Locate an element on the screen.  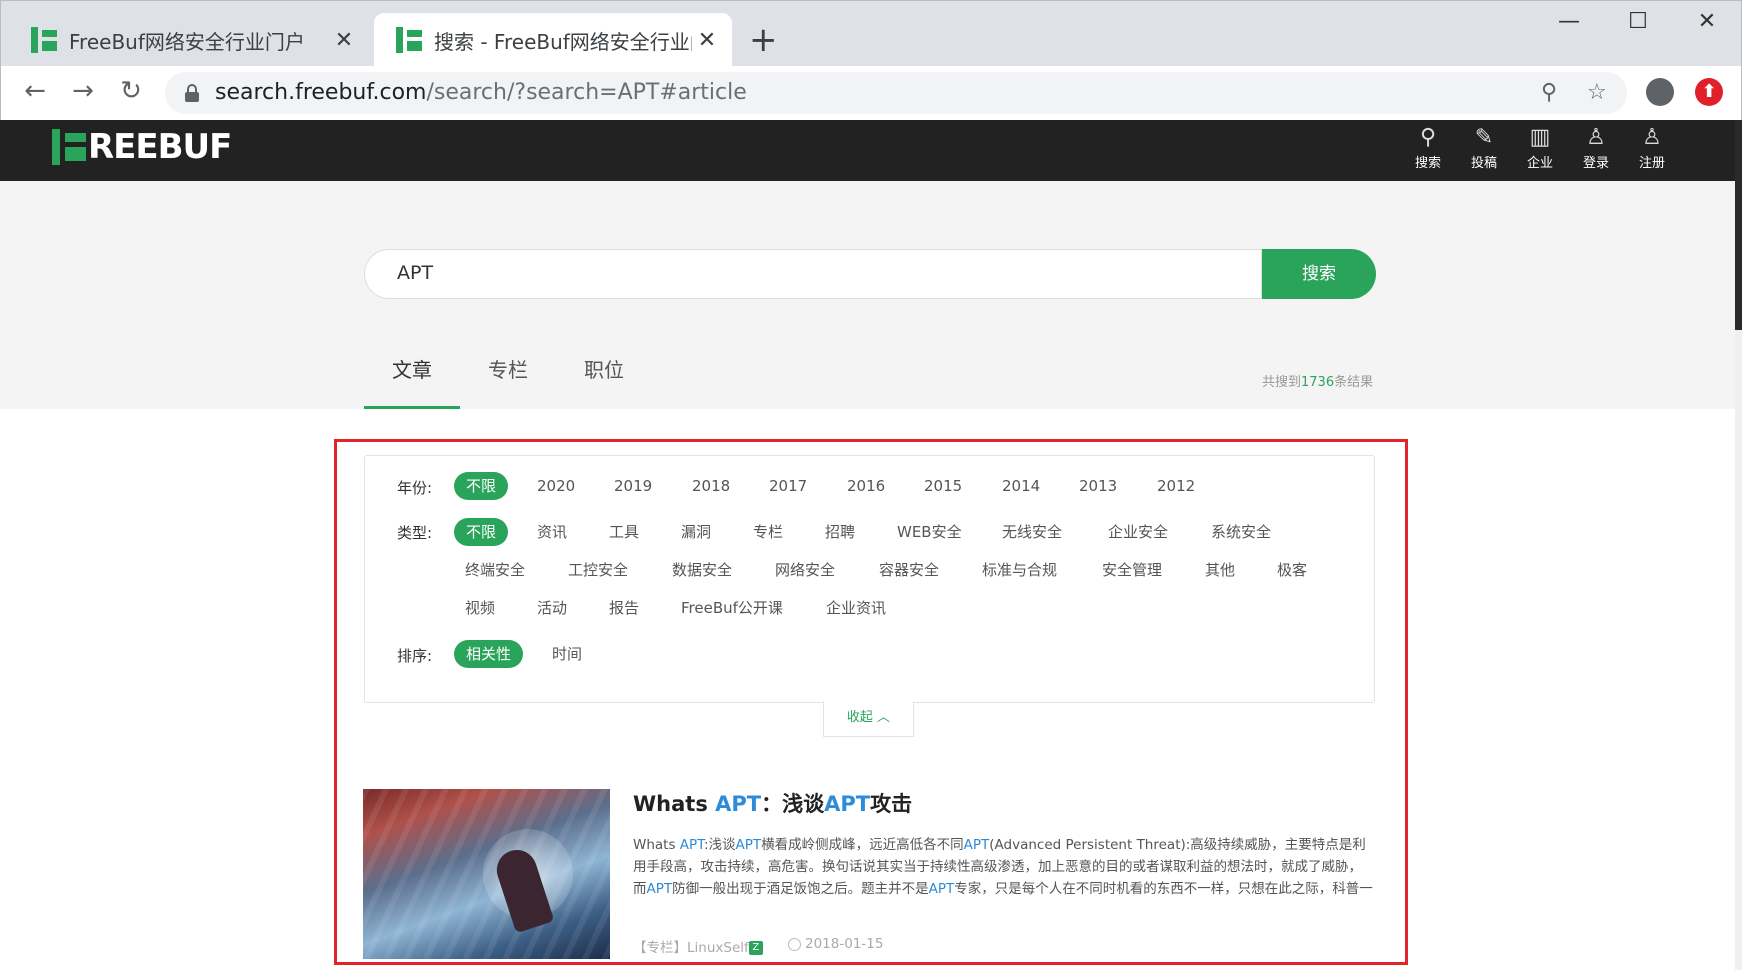
page-scrollbar-thumb is located at coordinates (1738, 225).